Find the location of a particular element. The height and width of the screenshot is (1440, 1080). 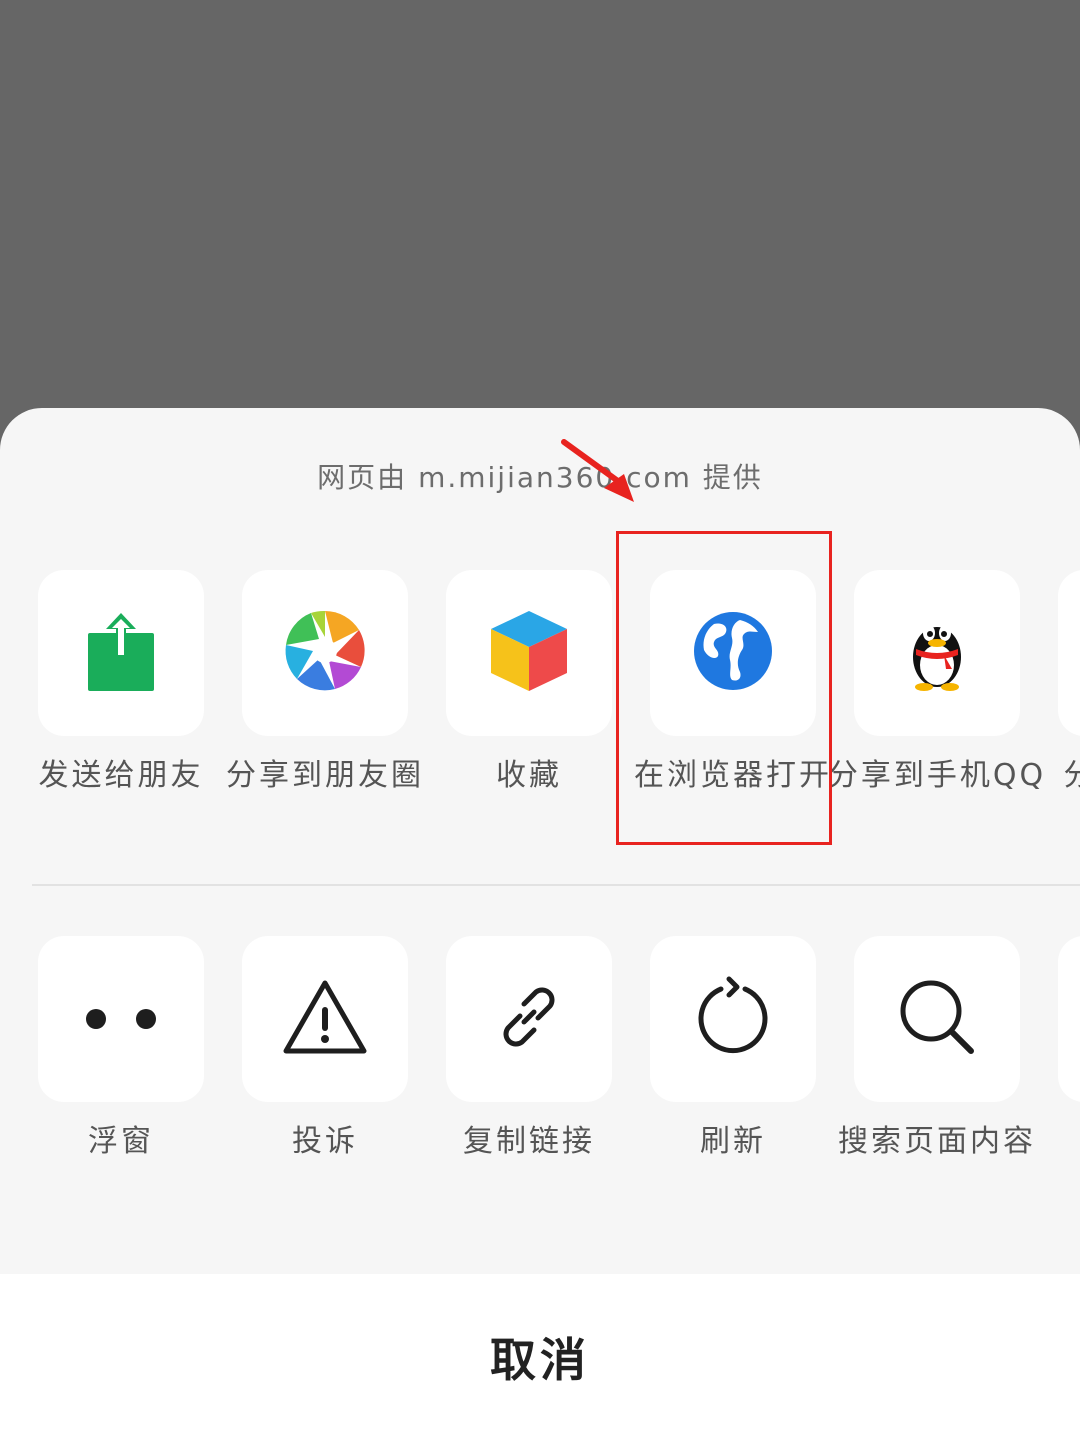

warning-icon is located at coordinates (325, 1019).